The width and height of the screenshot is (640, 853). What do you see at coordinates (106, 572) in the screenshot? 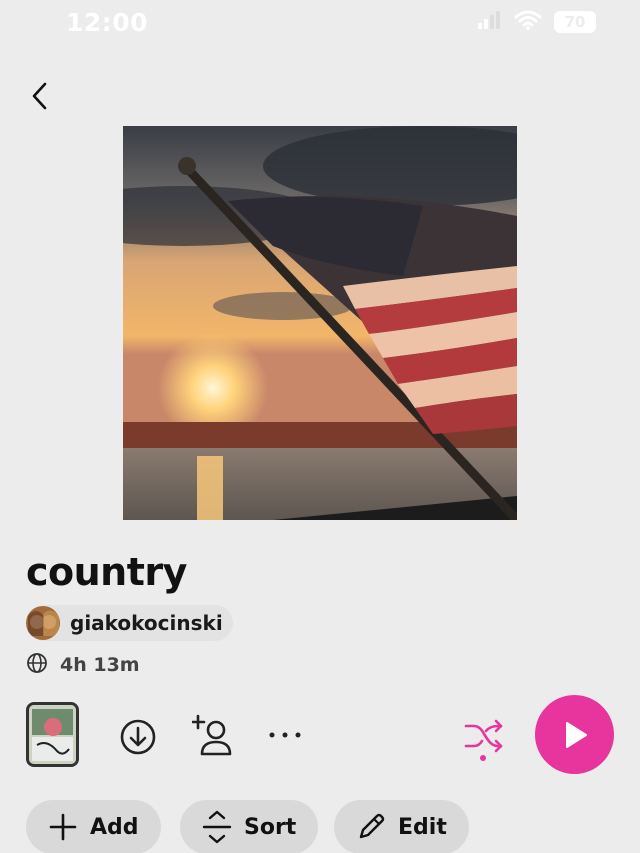
I see `playlist-title: country` at bounding box center [106, 572].